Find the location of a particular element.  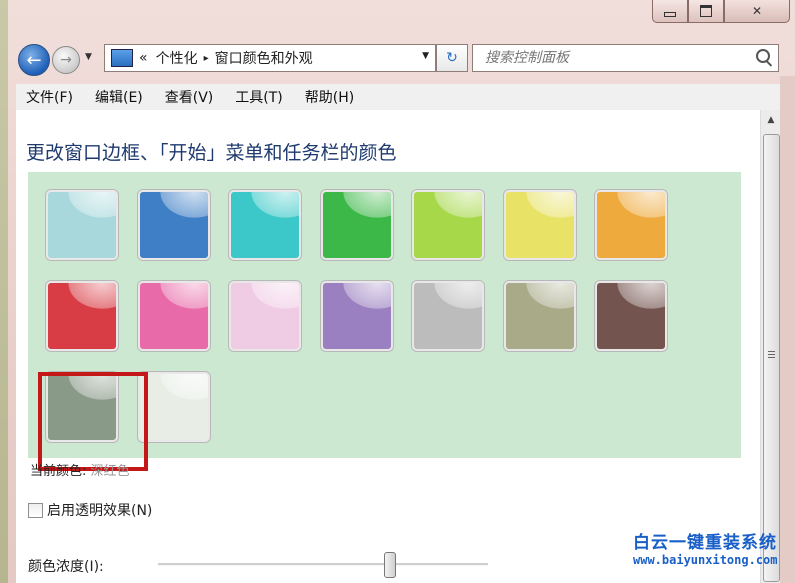

color-swatch-violet is located at coordinates (356, 316).